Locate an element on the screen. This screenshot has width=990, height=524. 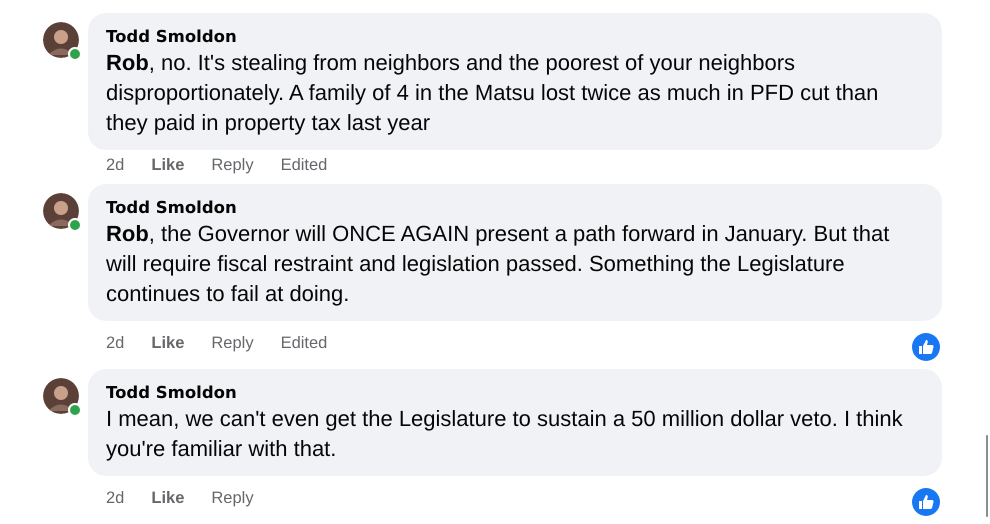
comment-text: Rob, no. It's stealing from neighbors and the poorest of your neighbors disproportionately. A family of 4 in the Matsu lost twice as much in PFD cut than they paid in property tax last year is located at coordinates (493, 93).